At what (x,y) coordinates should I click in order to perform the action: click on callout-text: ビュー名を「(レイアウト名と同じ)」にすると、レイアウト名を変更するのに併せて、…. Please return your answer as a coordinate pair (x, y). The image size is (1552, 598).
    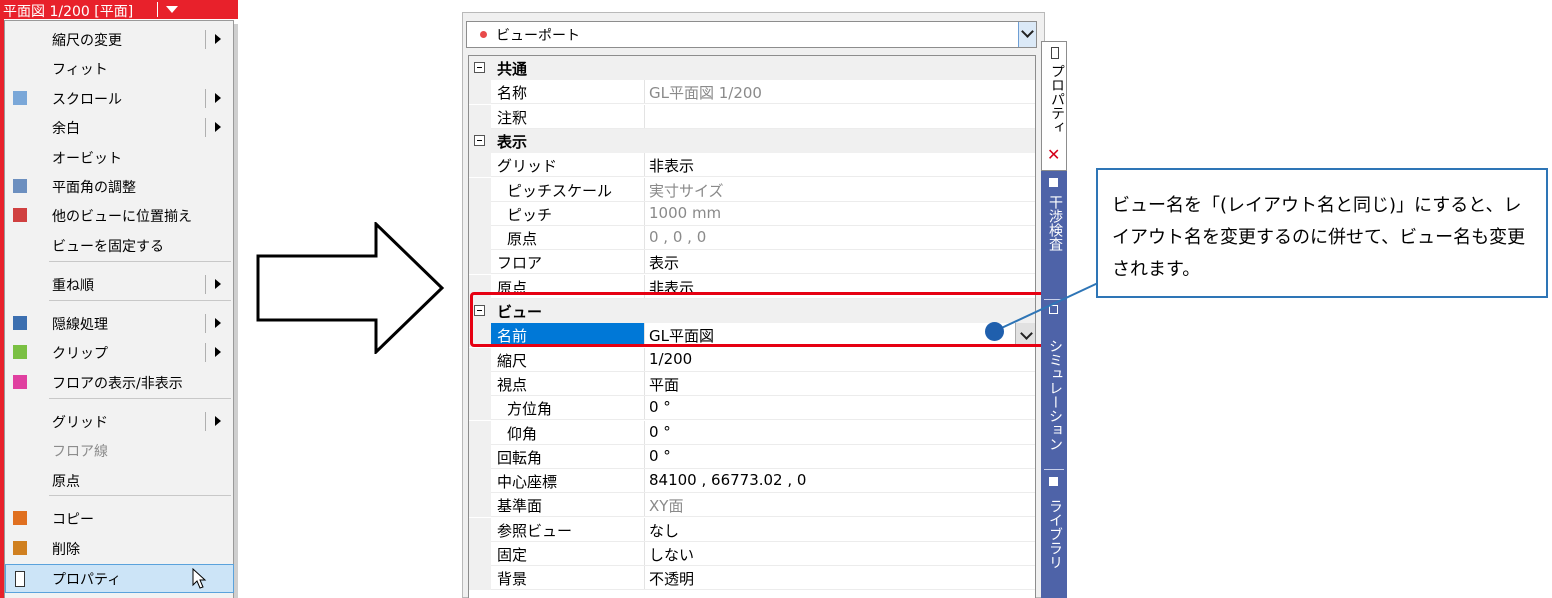
    Looking at the image, I should click on (1319, 237).